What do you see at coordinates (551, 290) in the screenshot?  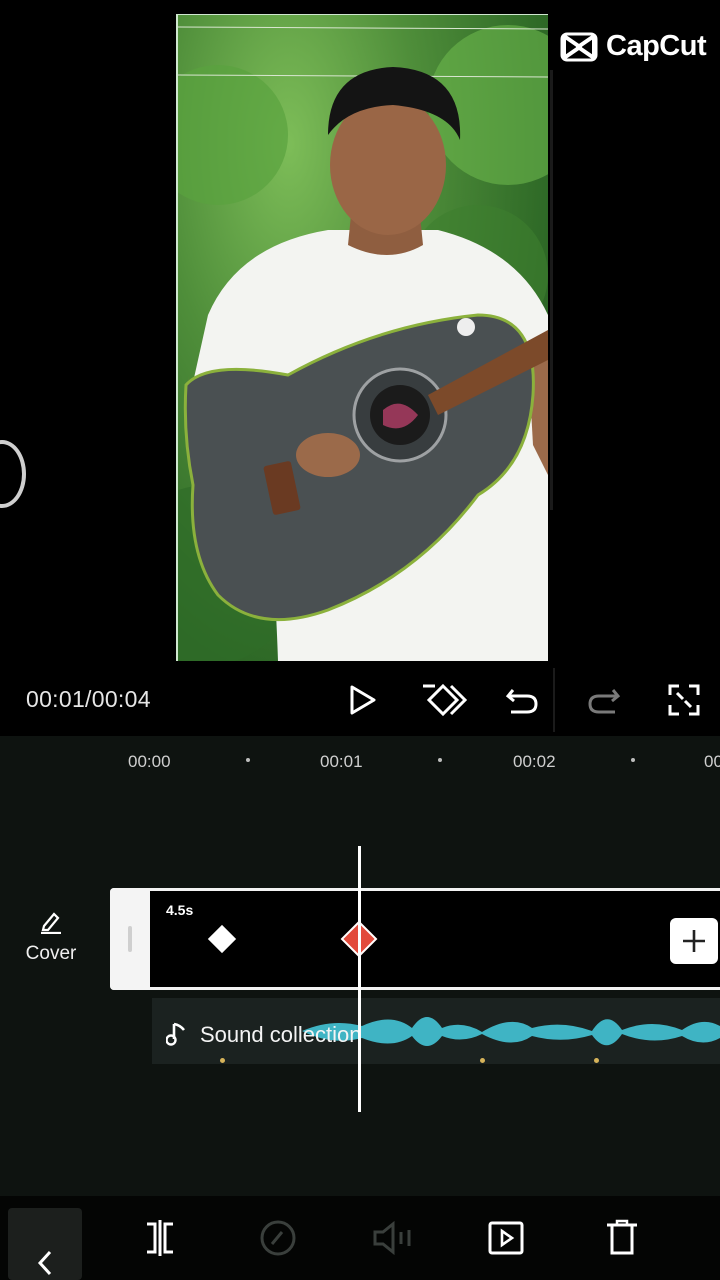 I see `divider-line` at bounding box center [551, 290].